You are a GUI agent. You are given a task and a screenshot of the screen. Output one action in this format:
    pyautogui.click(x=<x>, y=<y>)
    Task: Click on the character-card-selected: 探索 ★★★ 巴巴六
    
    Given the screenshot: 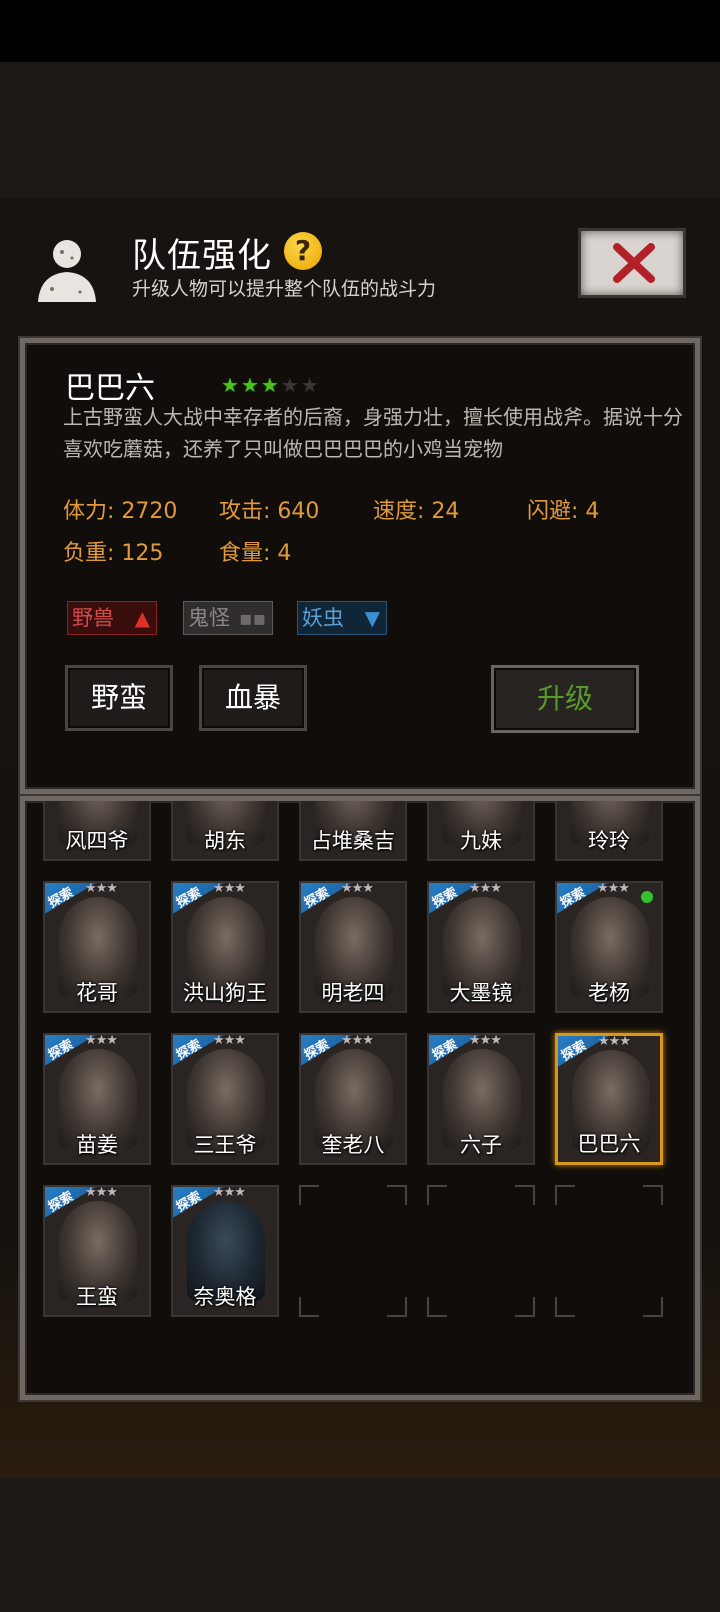 What is the action you would take?
    pyautogui.click(x=609, y=1099)
    